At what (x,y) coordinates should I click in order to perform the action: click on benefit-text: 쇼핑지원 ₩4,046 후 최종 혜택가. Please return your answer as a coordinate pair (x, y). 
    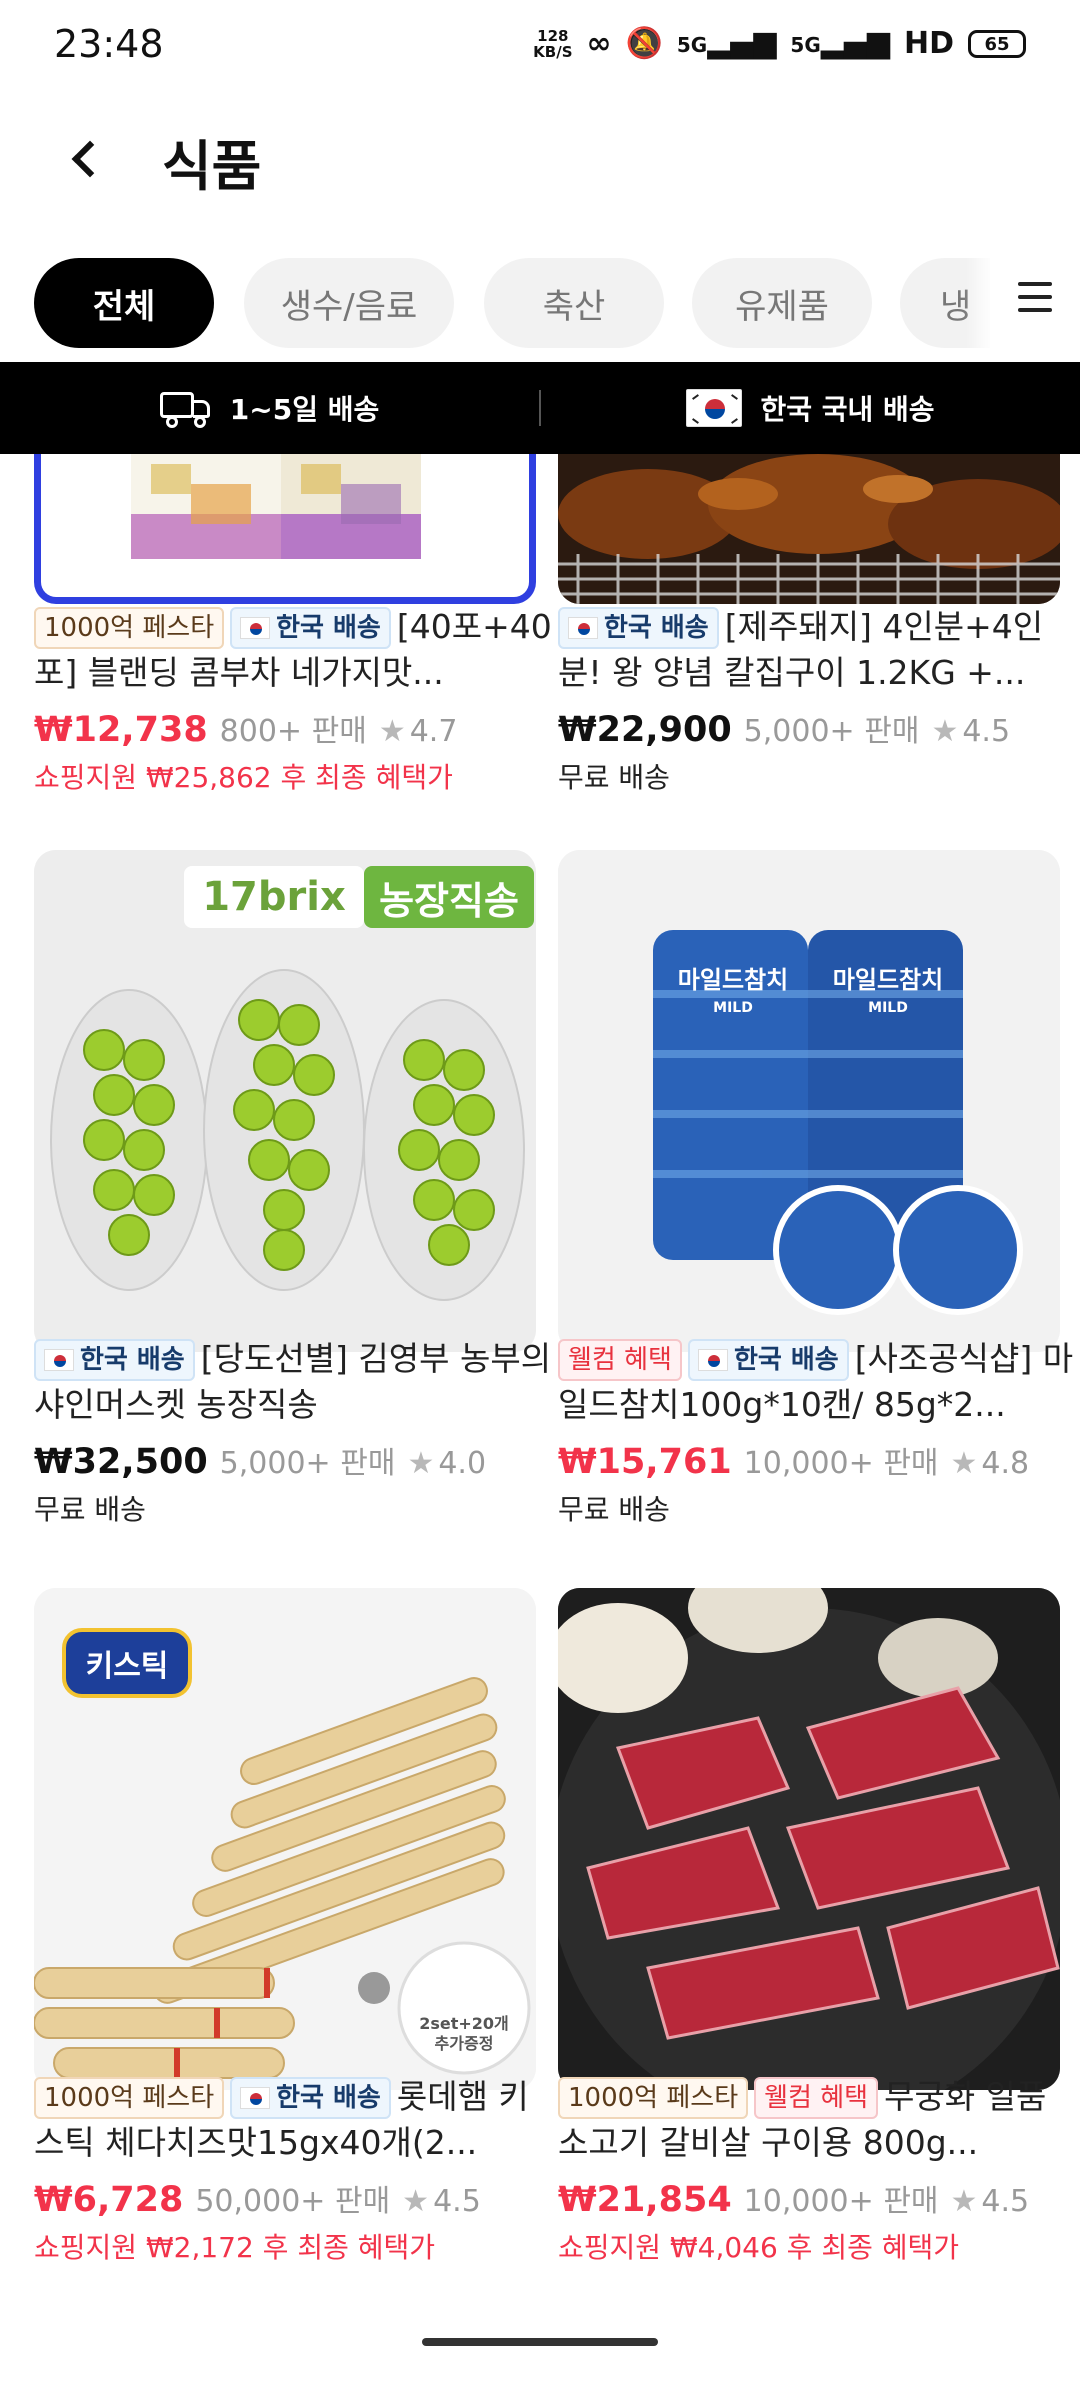
    Looking at the image, I should click on (759, 2247).